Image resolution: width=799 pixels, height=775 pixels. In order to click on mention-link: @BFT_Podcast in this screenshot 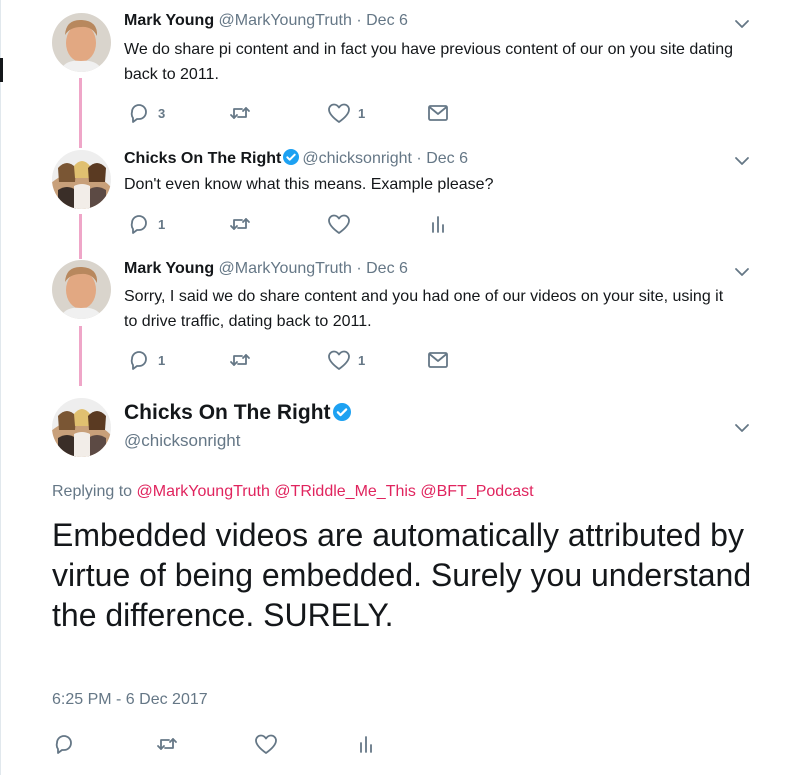, I will do `click(476, 491)`.